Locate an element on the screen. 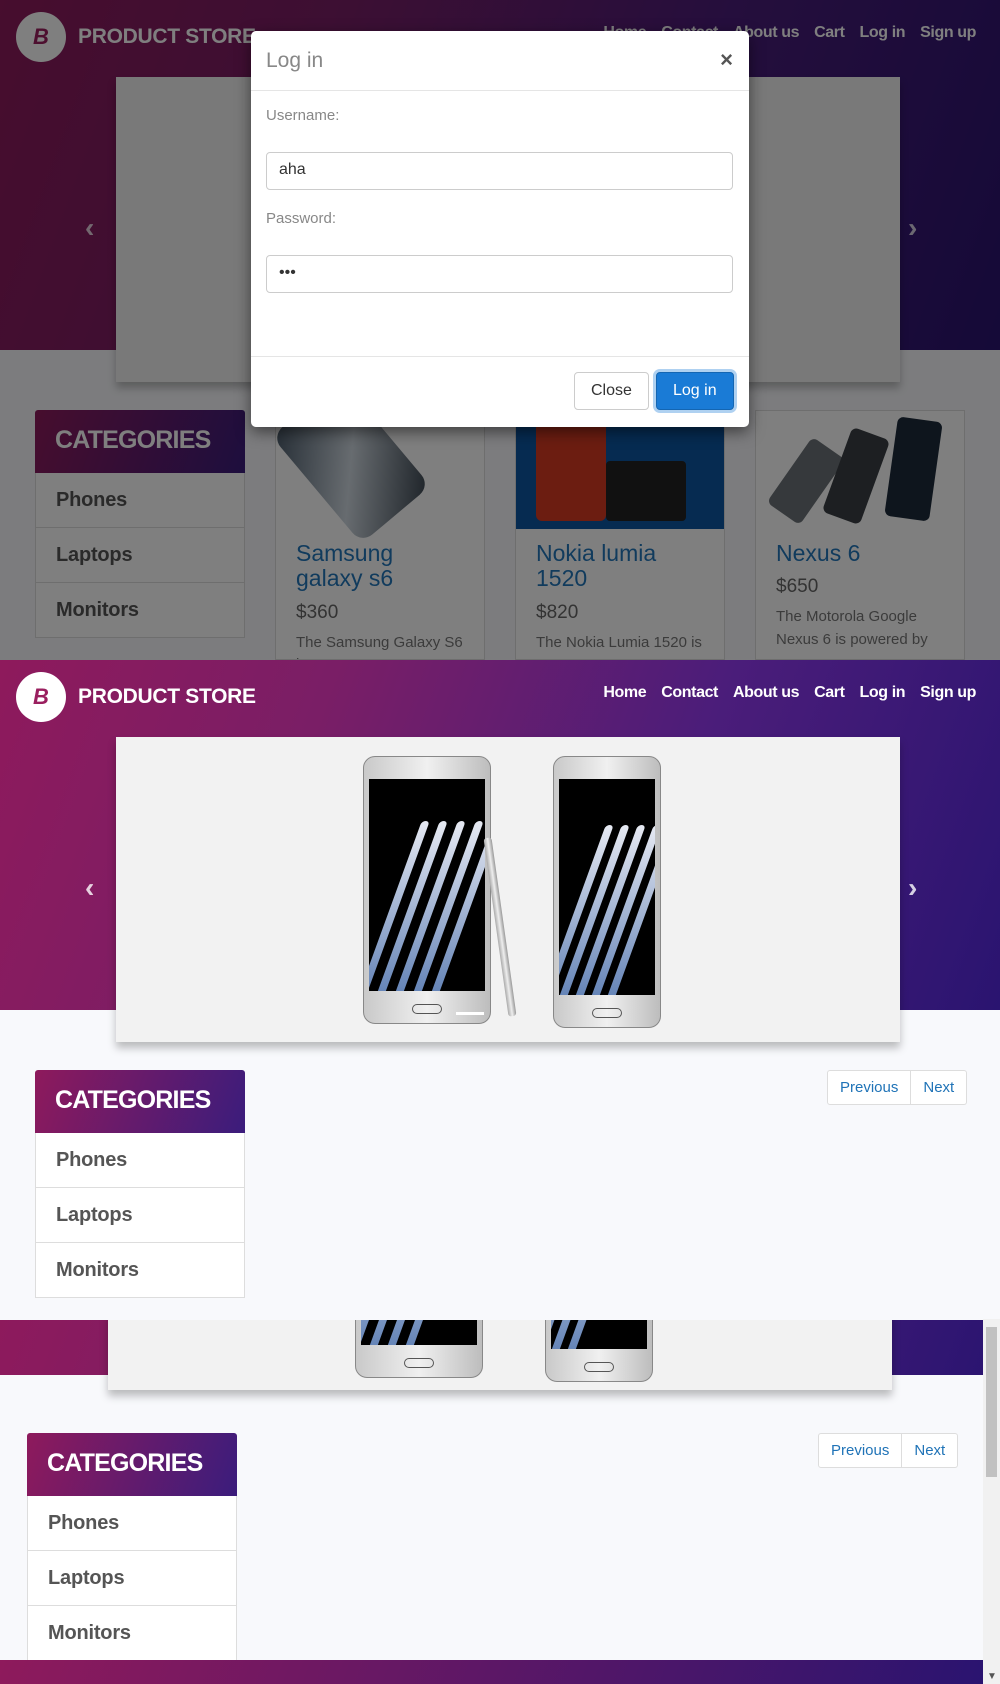 The image size is (1000, 1684). login-button: Log in is located at coordinates (695, 391).